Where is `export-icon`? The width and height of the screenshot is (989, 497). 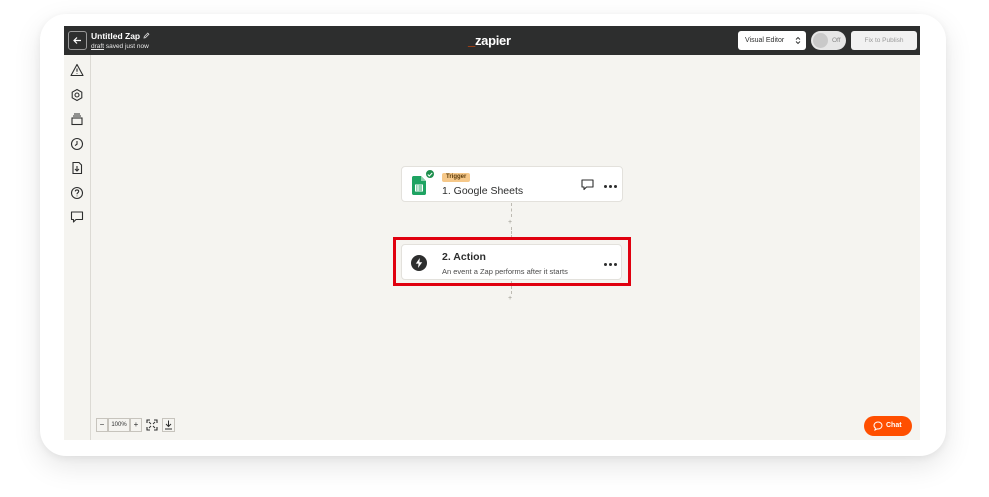 export-icon is located at coordinates (77, 168).